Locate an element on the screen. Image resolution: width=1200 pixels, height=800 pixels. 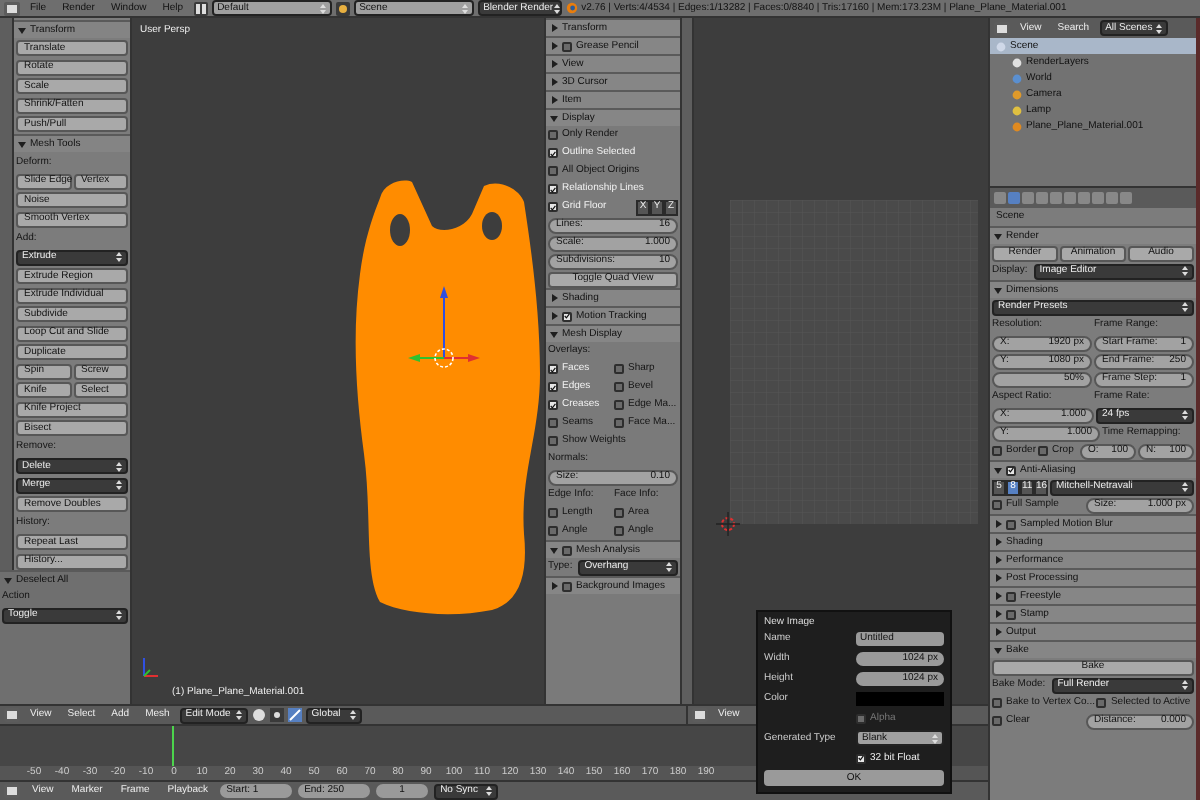
manipulator-drawing is located at coordinates (444, 328).